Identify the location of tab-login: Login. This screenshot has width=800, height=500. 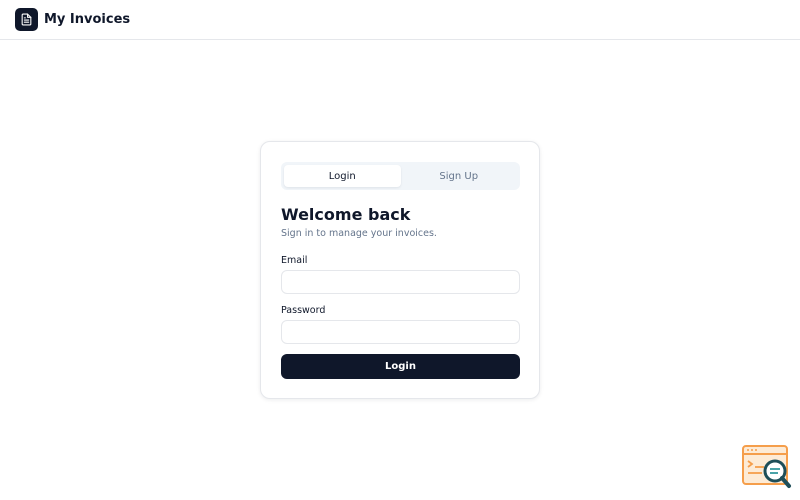
(342, 176).